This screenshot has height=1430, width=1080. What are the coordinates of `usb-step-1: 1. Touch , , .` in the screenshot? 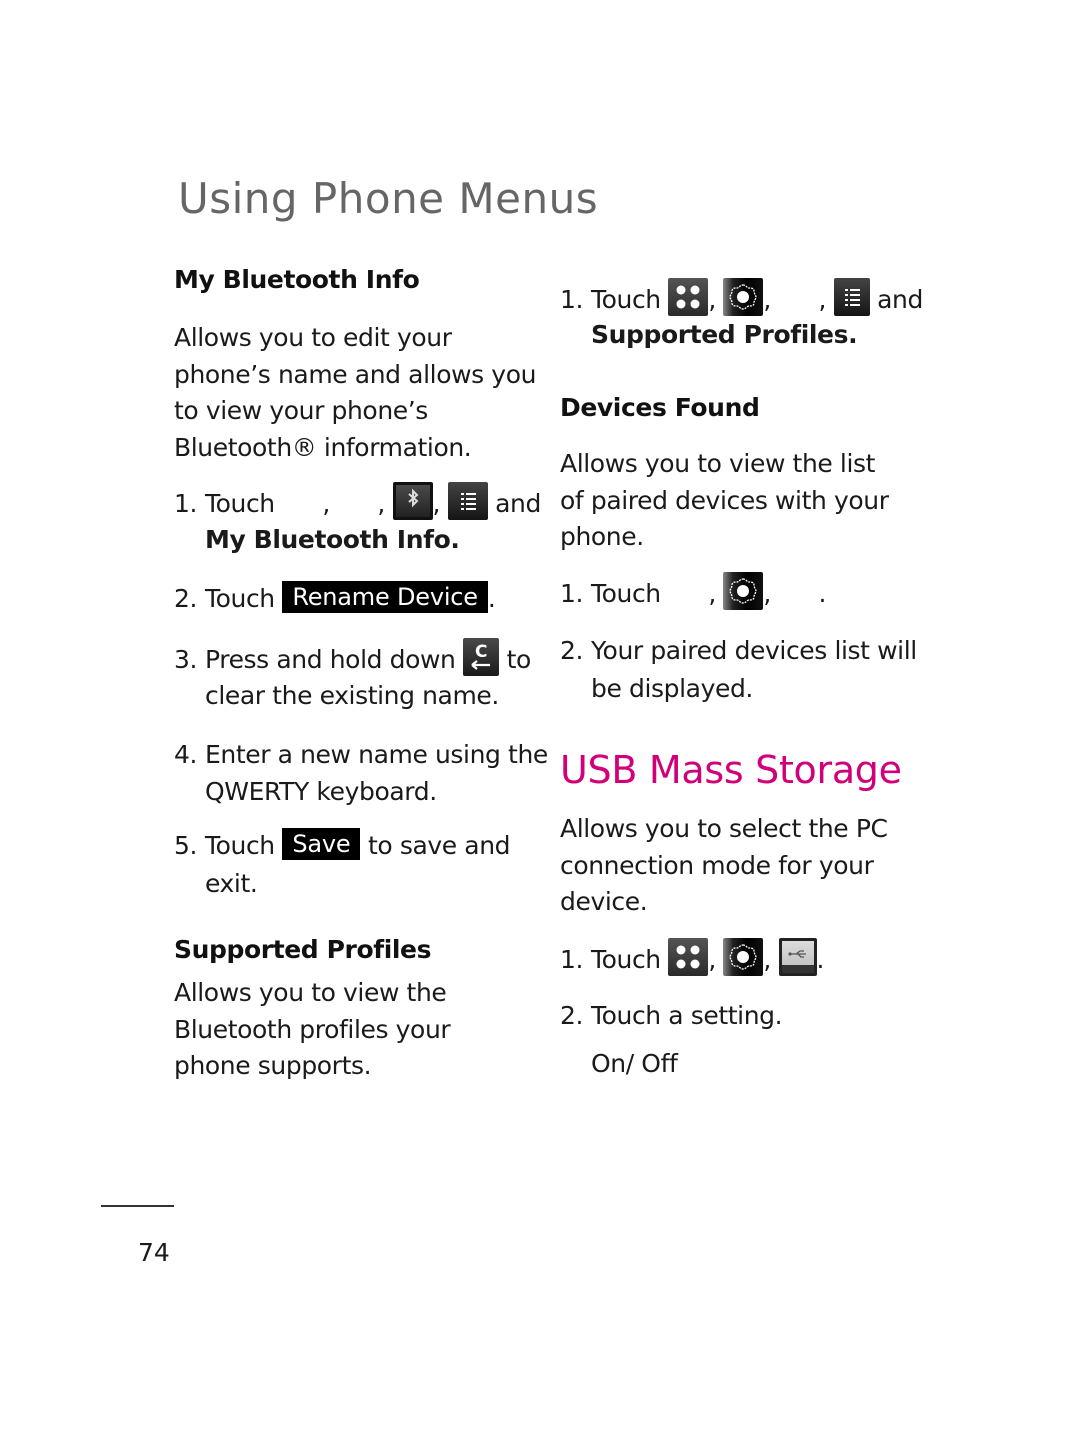 It's located at (692, 958).